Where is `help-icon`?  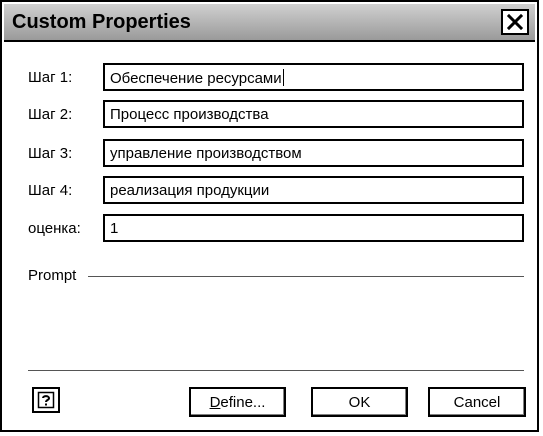 help-icon is located at coordinates (46, 400).